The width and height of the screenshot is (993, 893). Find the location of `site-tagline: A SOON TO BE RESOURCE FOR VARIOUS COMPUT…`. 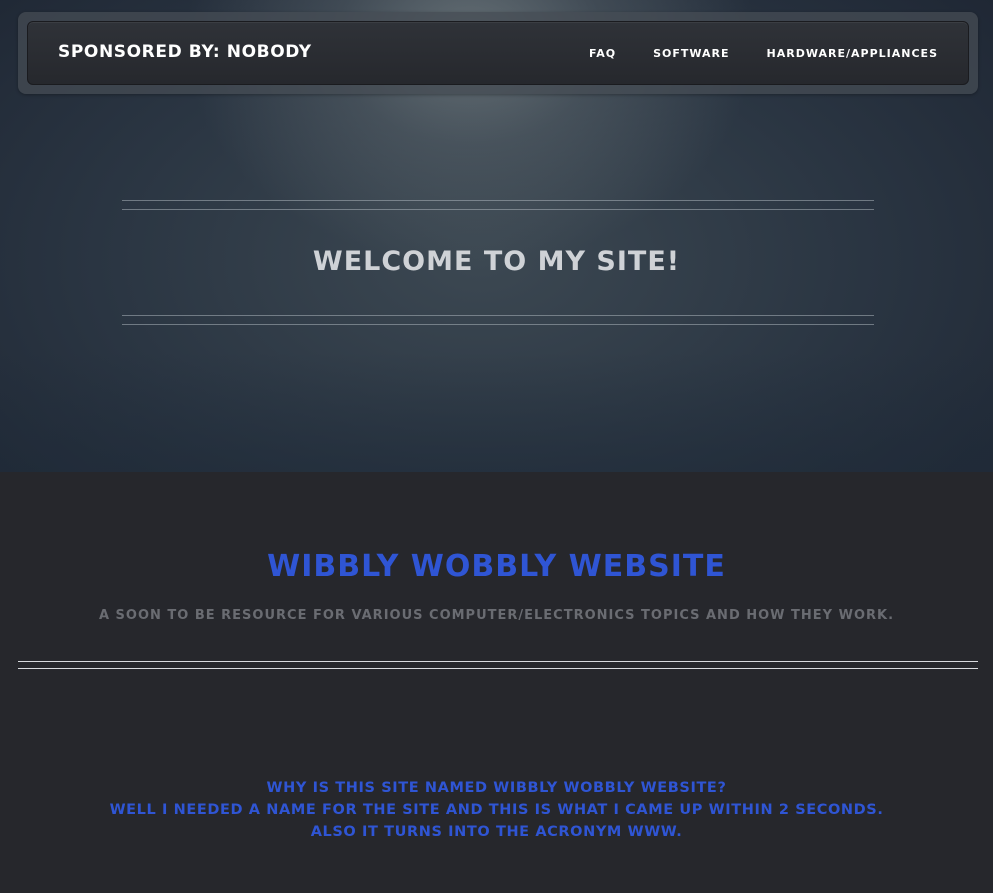

site-tagline: A SOON TO BE RESOURCE FOR VARIOUS COMPUT… is located at coordinates (496, 615).